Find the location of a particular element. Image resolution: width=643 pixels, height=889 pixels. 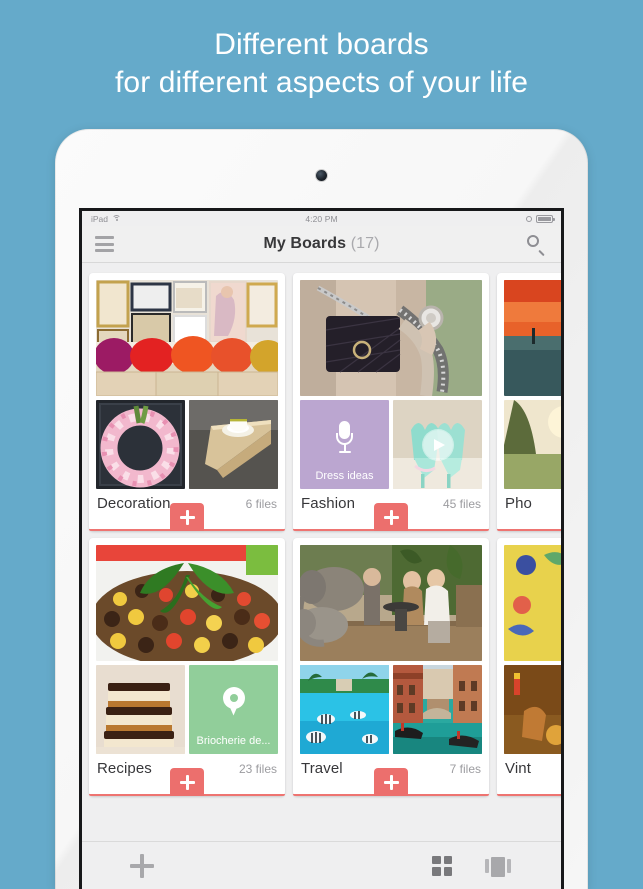

handbag-tweed-photo is located at coordinates (391, 338).